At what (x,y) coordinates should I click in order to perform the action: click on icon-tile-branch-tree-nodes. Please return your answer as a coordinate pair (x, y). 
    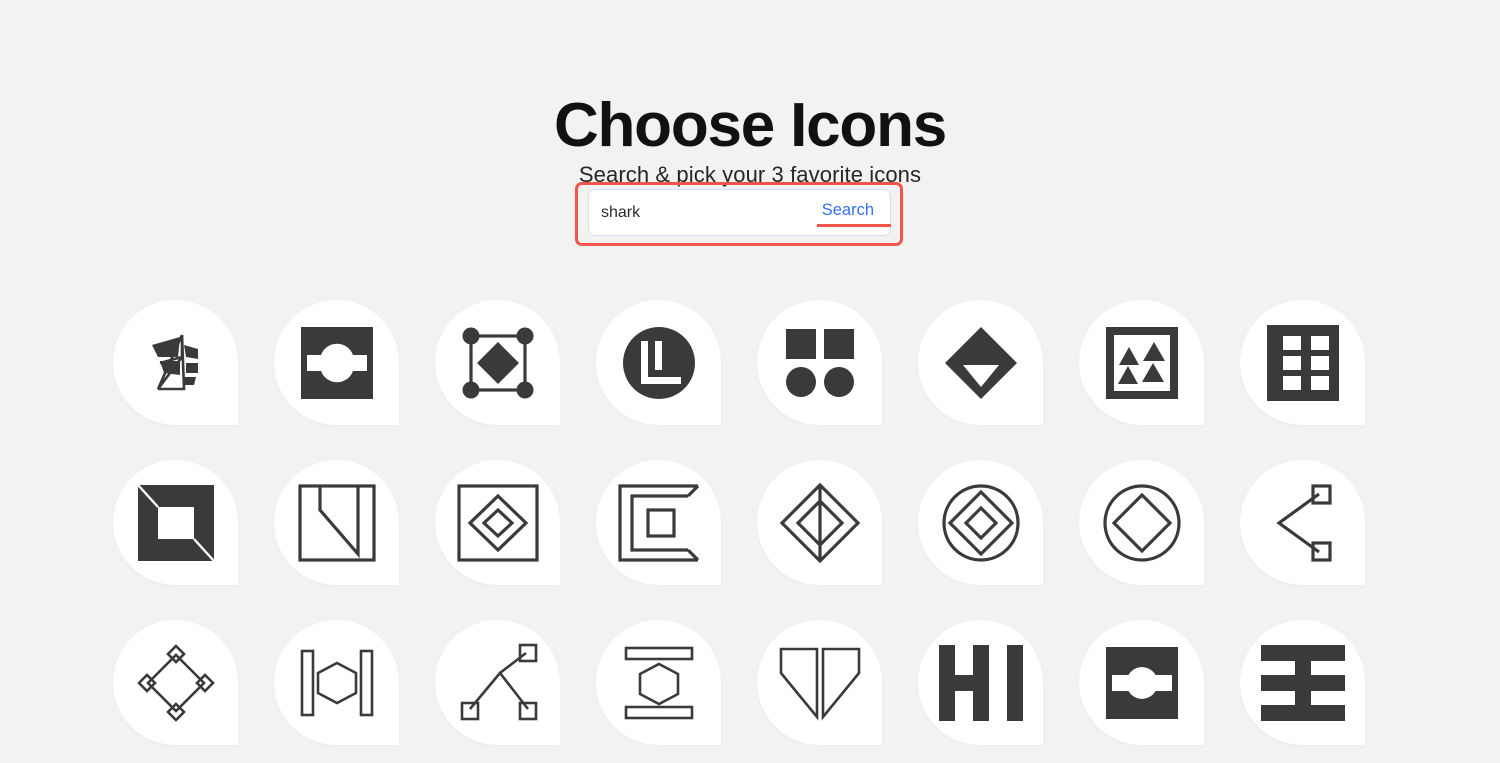
    Looking at the image, I should click on (497, 682).